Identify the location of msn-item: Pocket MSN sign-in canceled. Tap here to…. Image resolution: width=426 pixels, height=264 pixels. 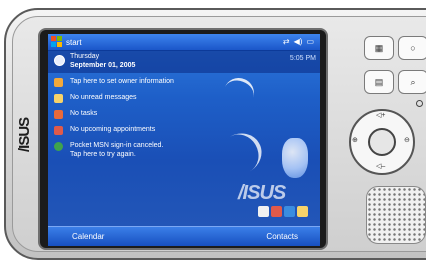
(184, 152).